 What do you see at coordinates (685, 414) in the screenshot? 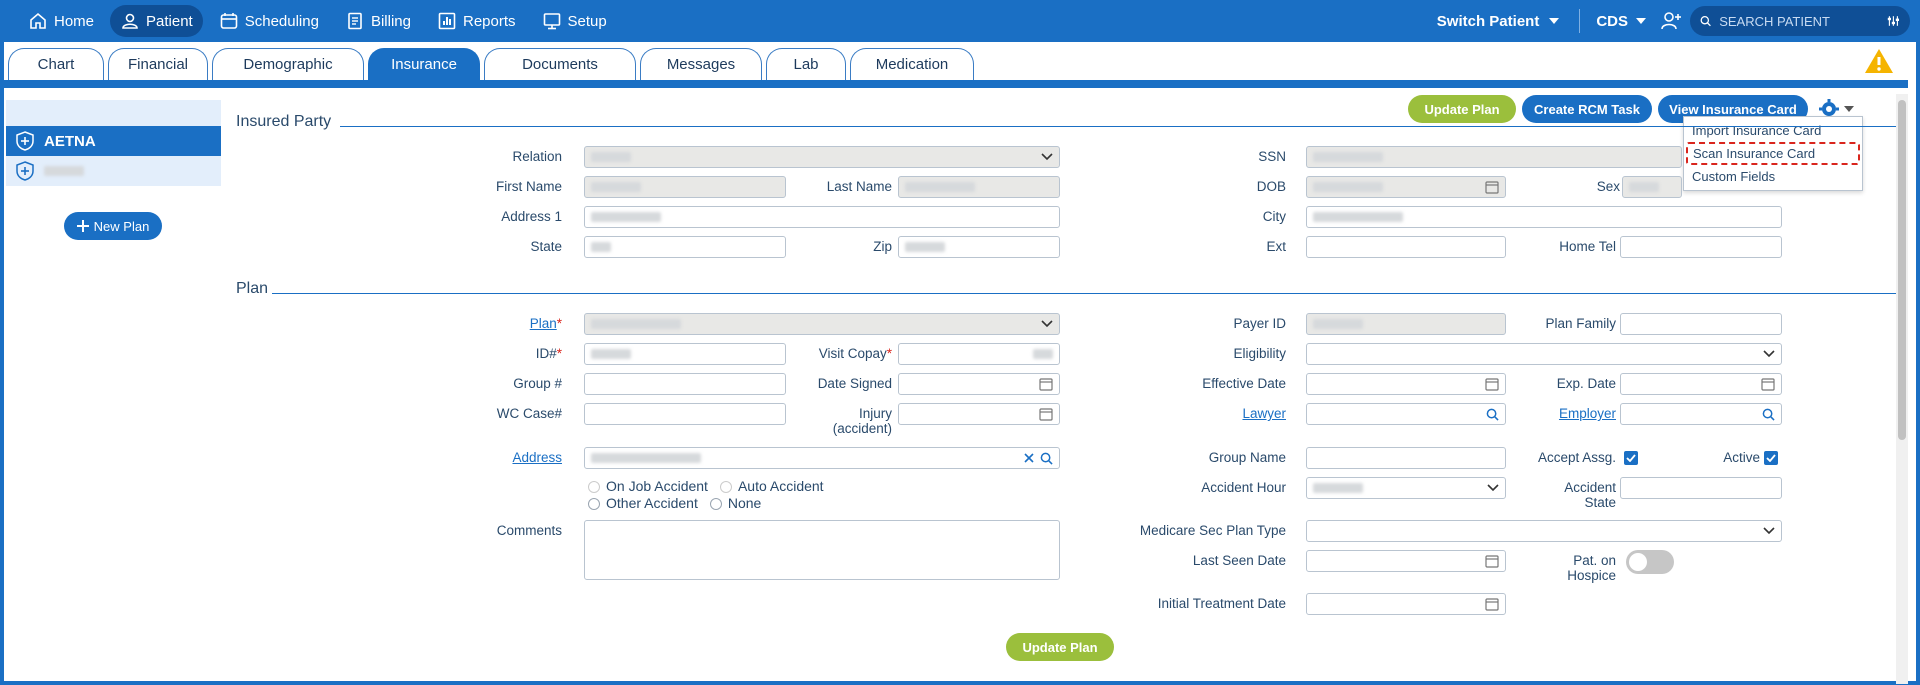
I see `wc-case-field` at bounding box center [685, 414].